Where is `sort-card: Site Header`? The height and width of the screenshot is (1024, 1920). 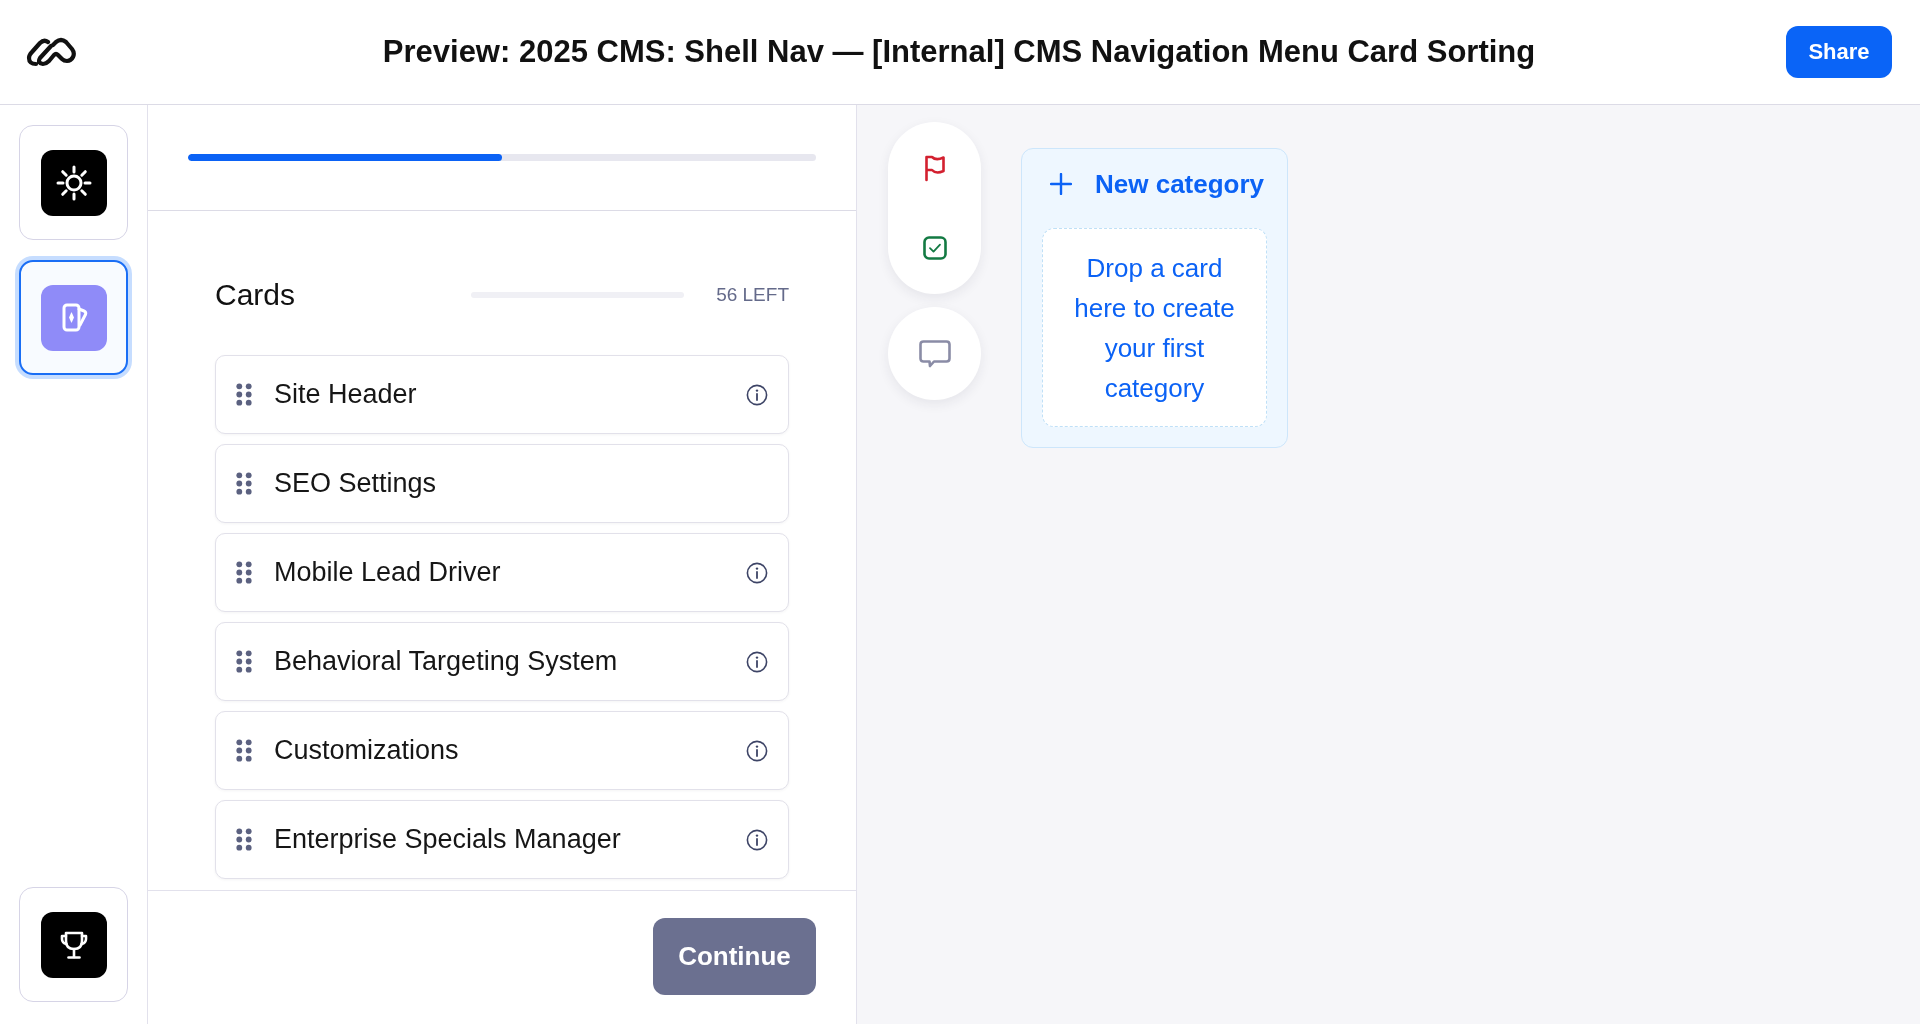 sort-card: Site Header is located at coordinates (502, 394).